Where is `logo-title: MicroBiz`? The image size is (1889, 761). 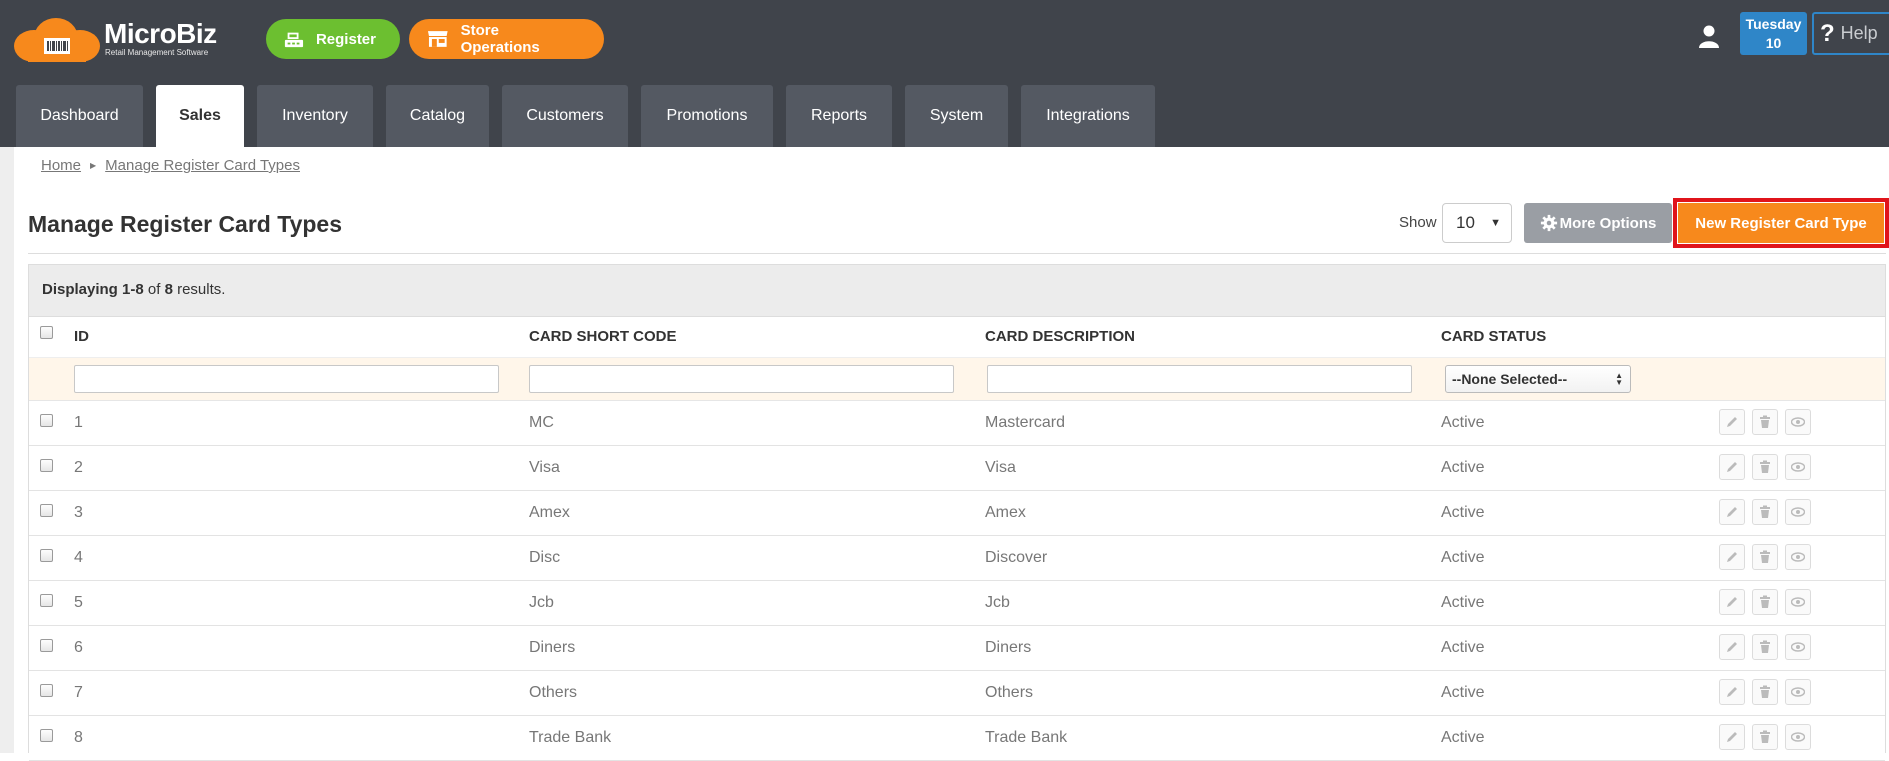 logo-title: MicroBiz is located at coordinates (160, 33).